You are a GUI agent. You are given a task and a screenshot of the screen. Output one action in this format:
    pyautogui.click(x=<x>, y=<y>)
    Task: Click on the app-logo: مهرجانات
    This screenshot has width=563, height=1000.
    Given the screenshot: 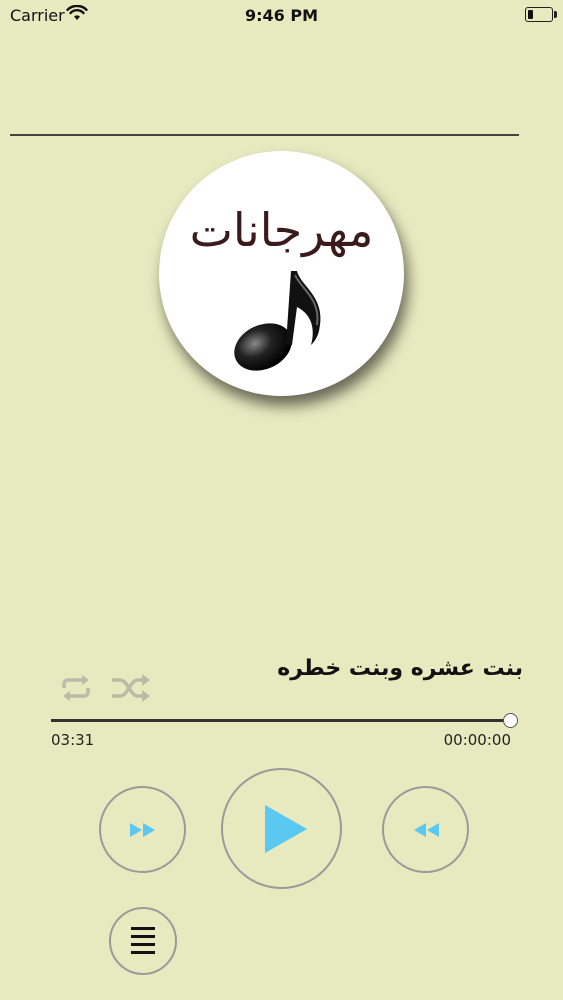 What is the action you would take?
    pyautogui.click(x=281, y=273)
    